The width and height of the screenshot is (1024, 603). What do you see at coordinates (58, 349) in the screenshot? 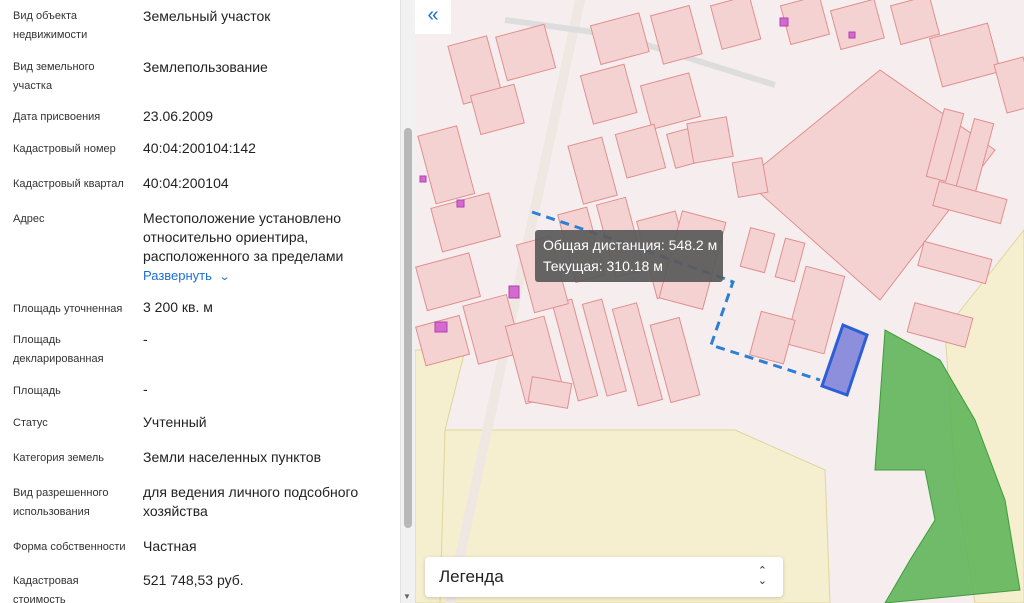
I see `label-area-declared: Площадь декларированная` at bounding box center [58, 349].